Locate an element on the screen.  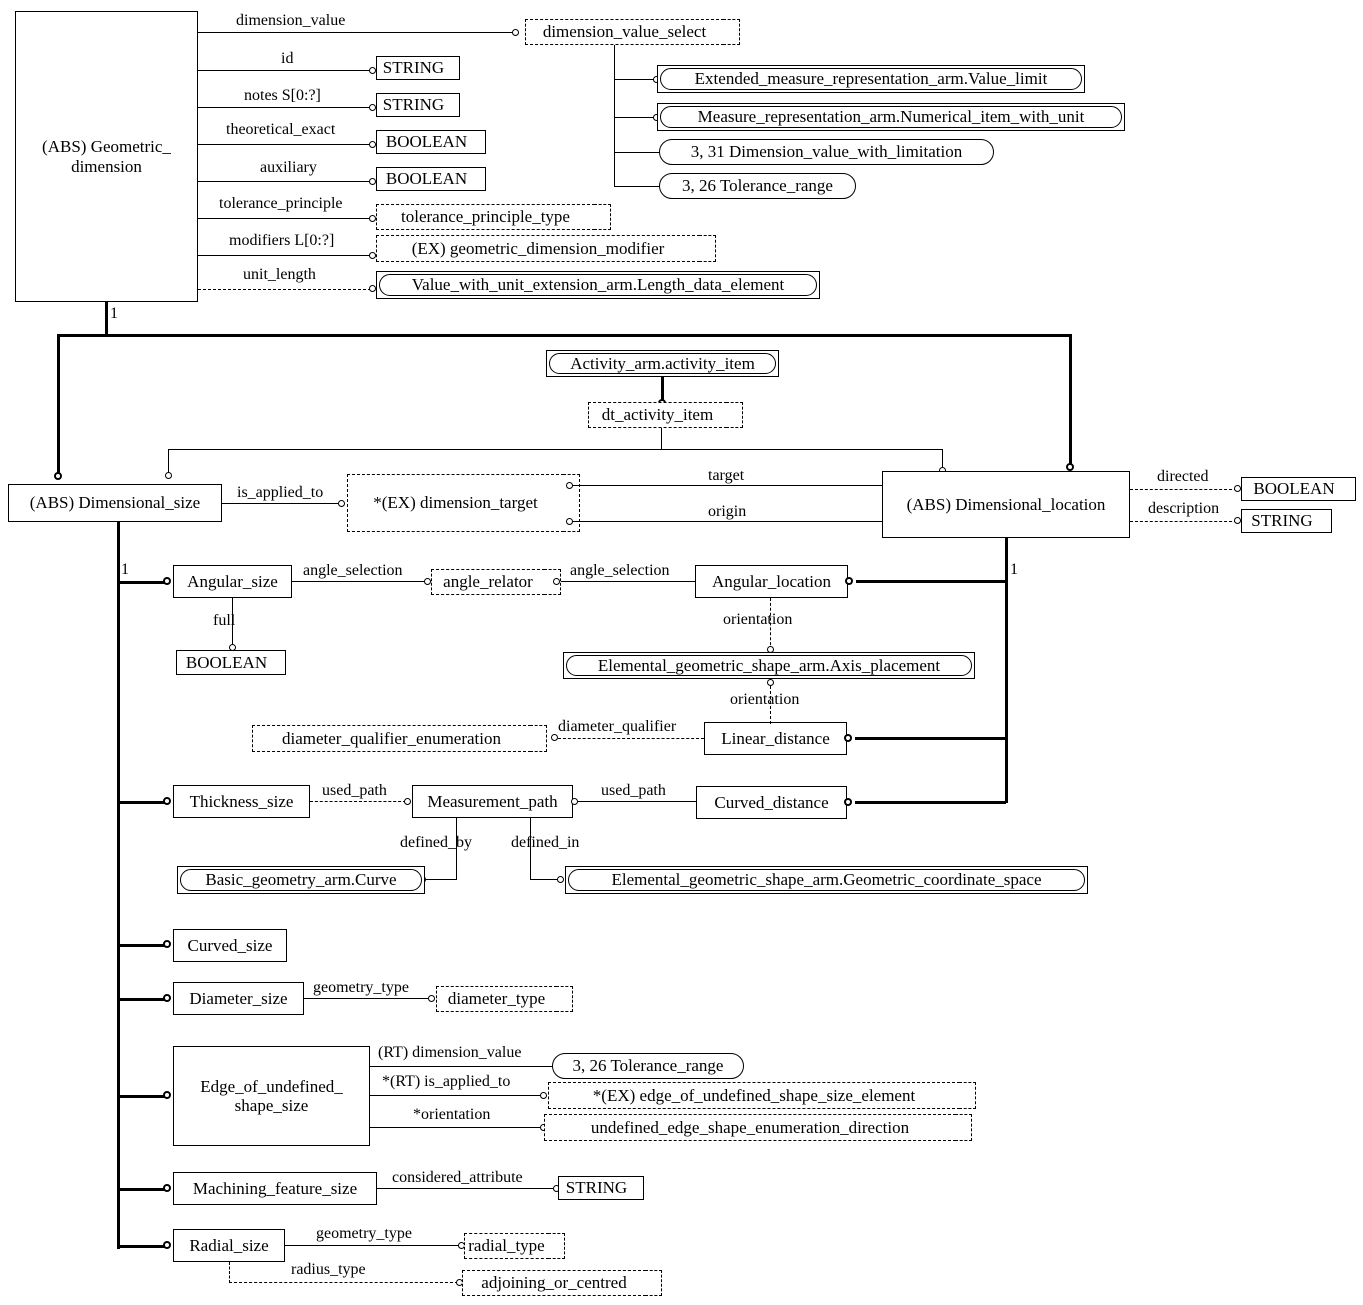
entity-curved-distance: Curved_distance is located at coordinates (771, 802).